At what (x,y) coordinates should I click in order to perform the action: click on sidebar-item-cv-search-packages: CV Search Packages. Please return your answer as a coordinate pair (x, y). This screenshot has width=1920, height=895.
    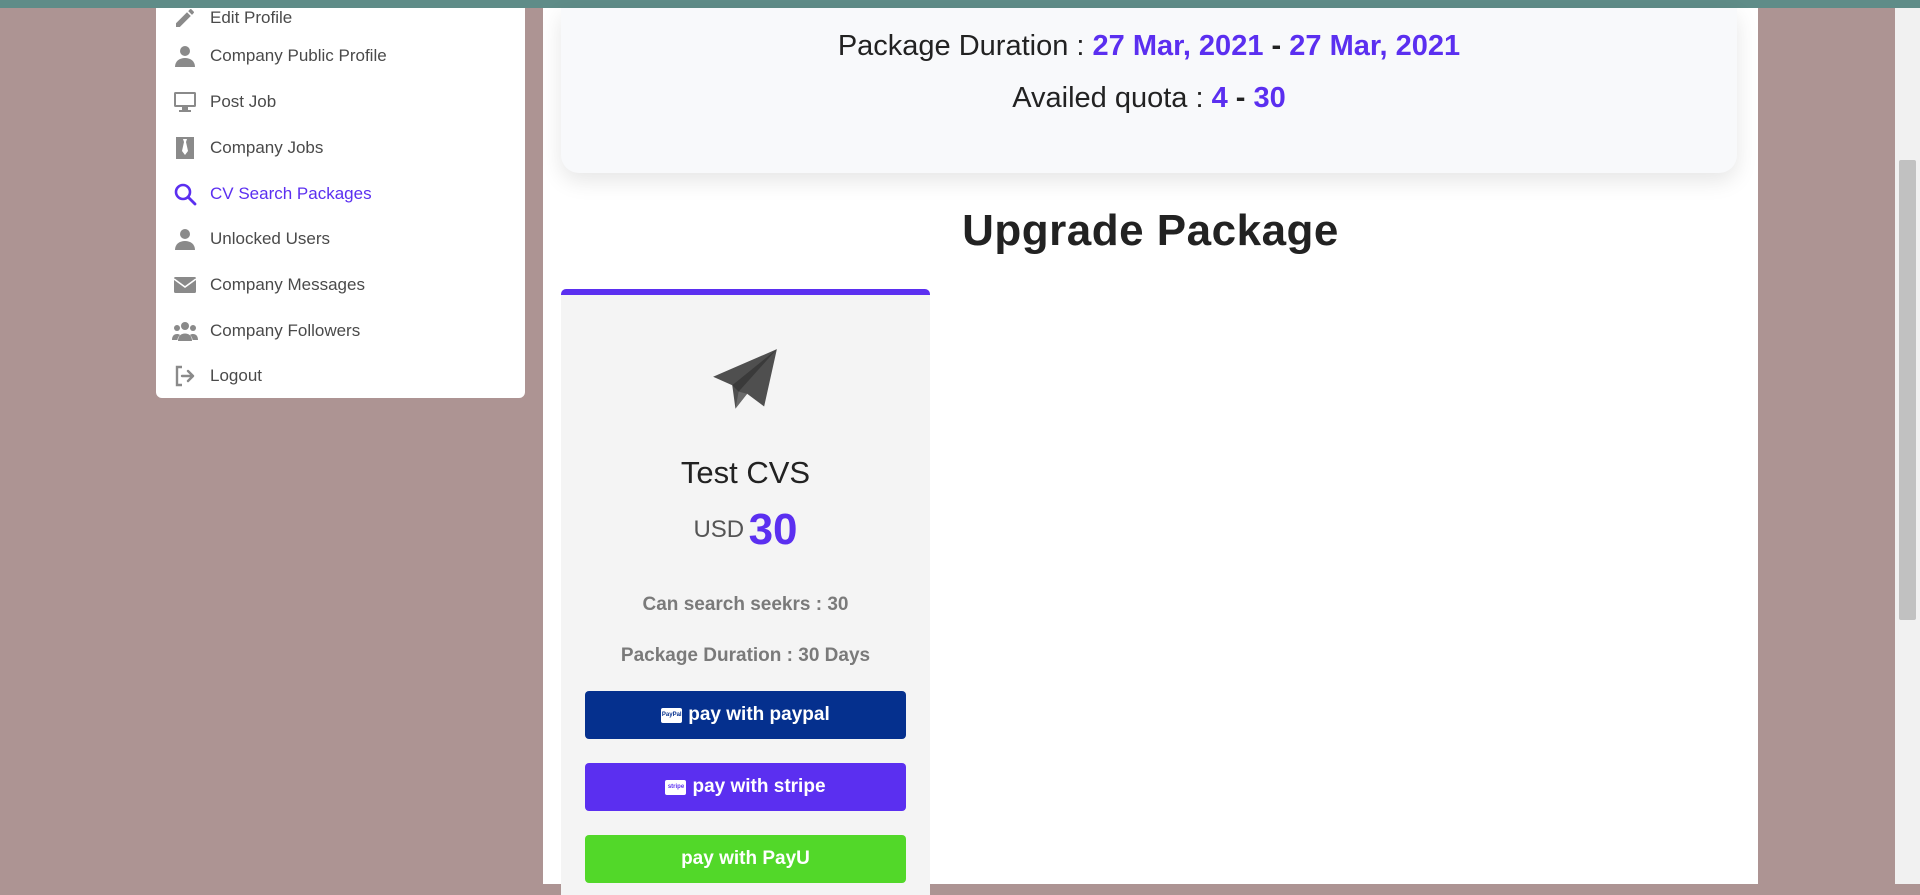
    Looking at the image, I should click on (340, 194).